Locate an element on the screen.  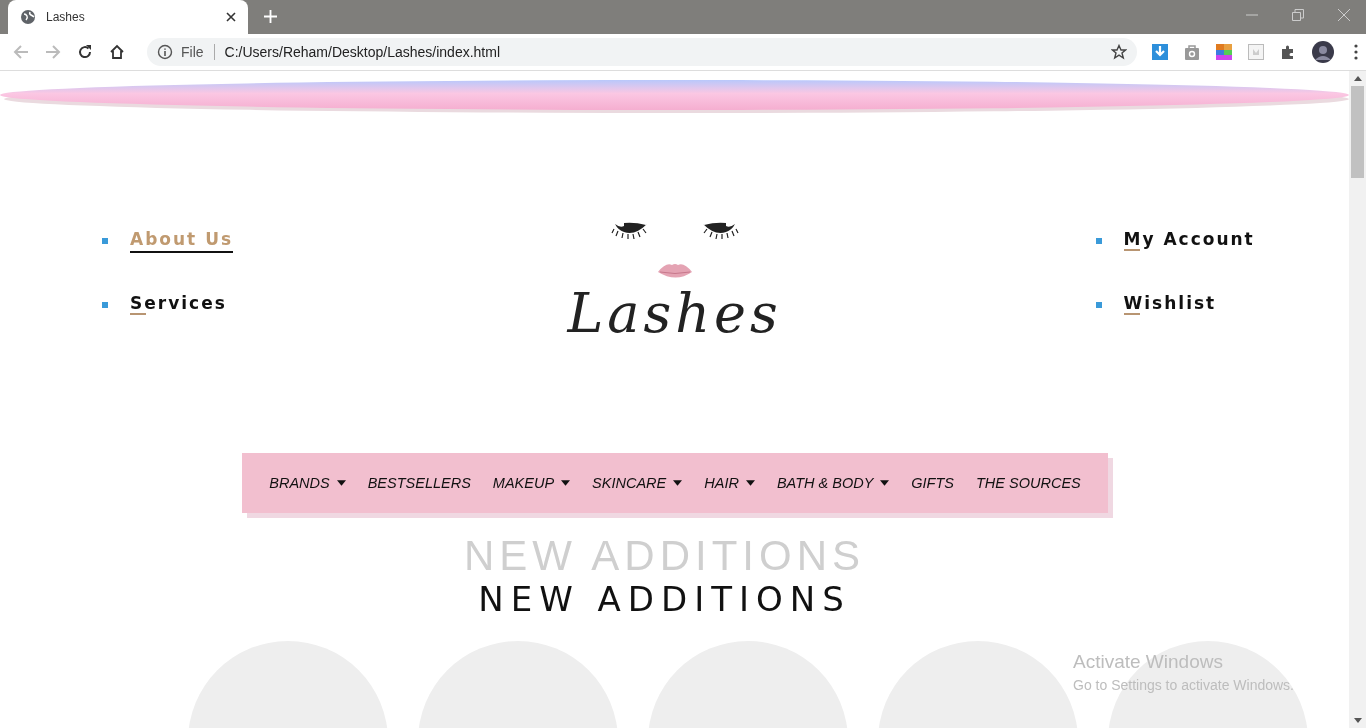
avatar-icon is located at coordinates (1323, 52).